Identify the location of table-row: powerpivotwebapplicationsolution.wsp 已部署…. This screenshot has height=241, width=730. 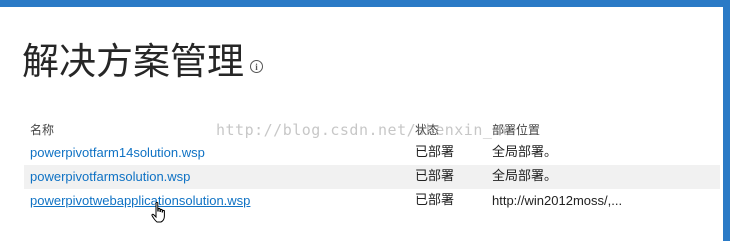
(372, 201).